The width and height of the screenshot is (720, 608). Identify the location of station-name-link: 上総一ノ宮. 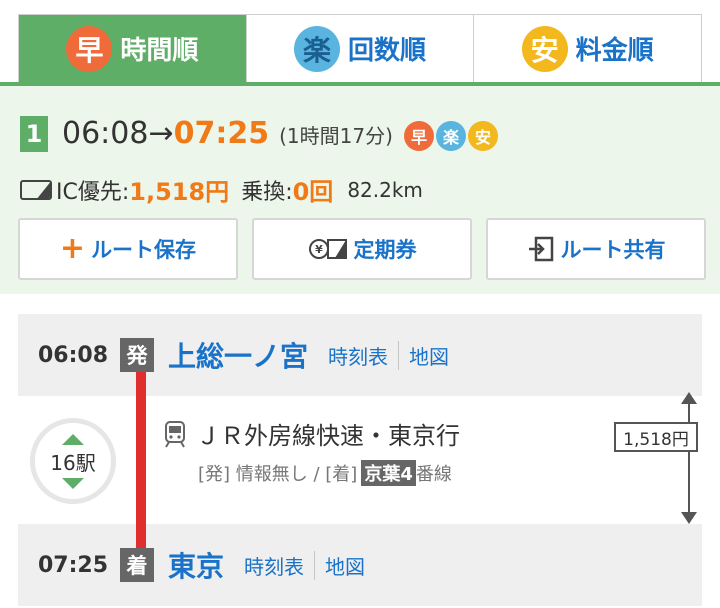
(238, 355).